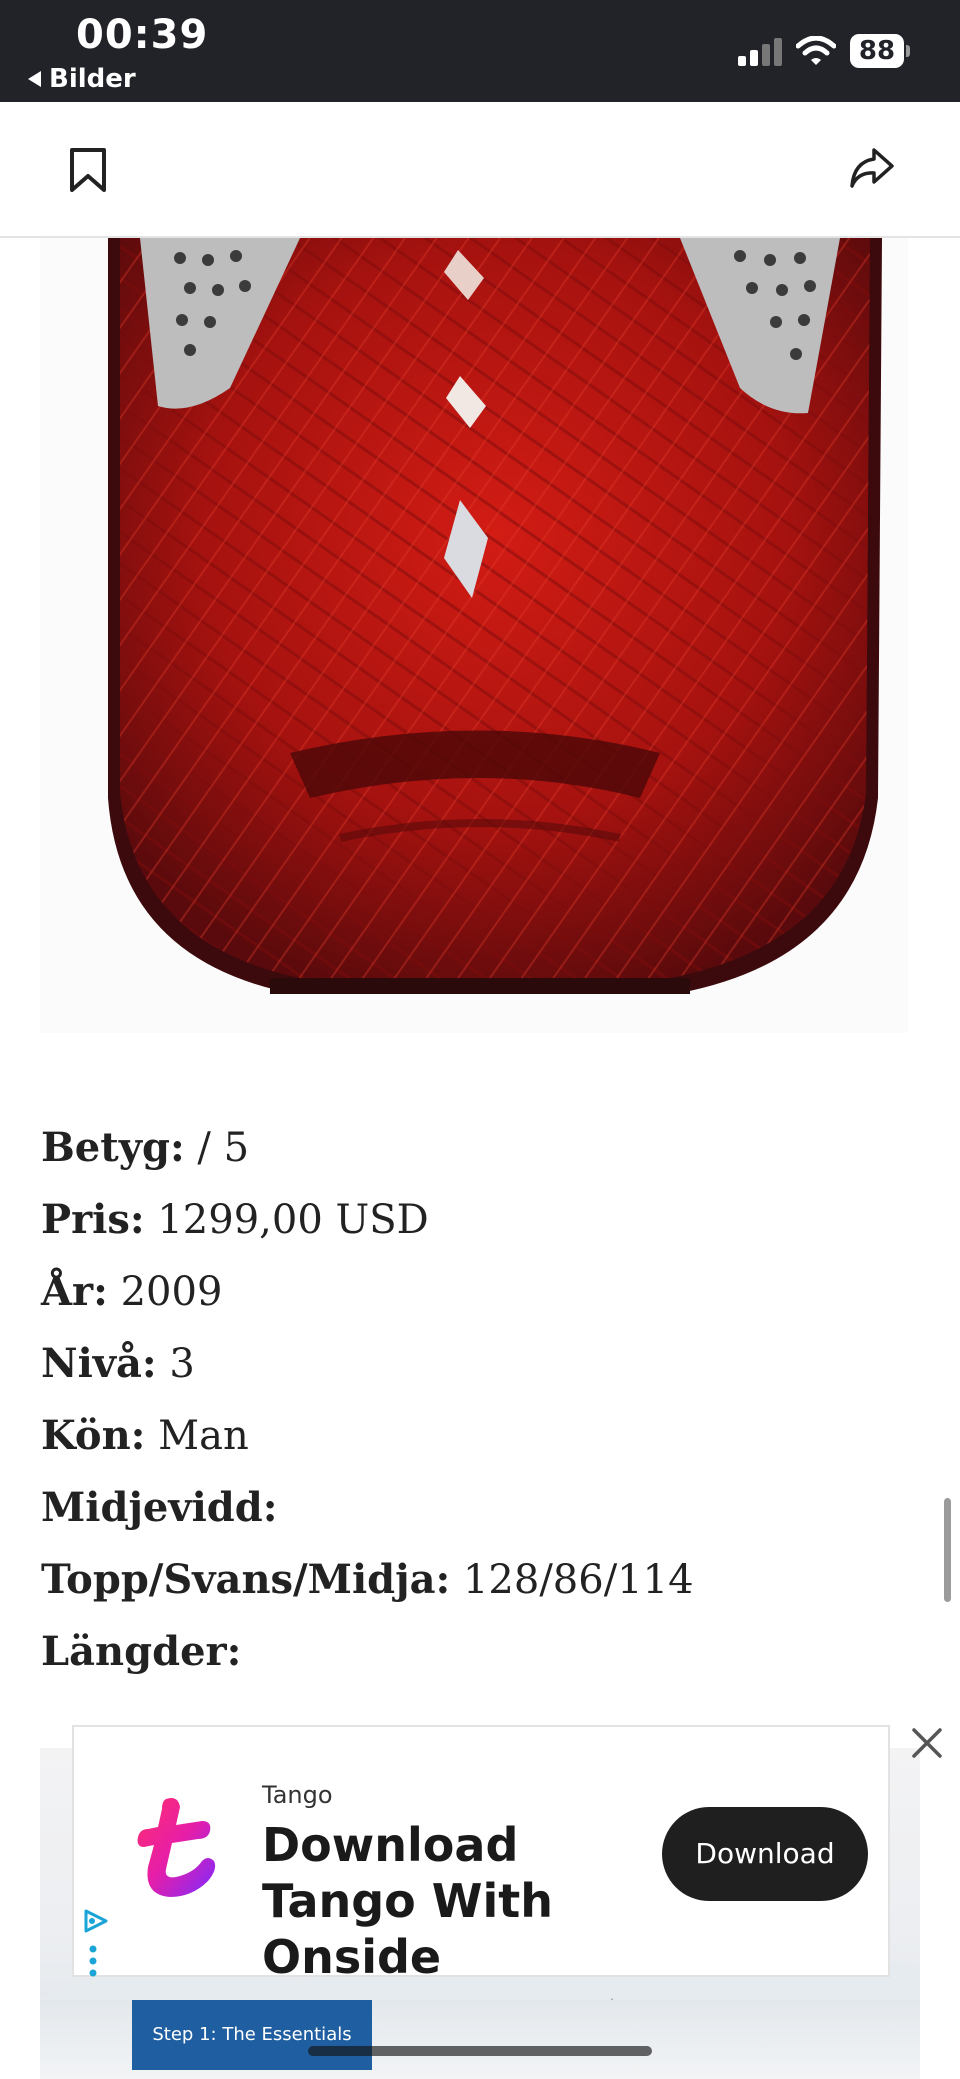  Describe the element at coordinates (908, 51) in the screenshot. I see `battery-cap` at that location.